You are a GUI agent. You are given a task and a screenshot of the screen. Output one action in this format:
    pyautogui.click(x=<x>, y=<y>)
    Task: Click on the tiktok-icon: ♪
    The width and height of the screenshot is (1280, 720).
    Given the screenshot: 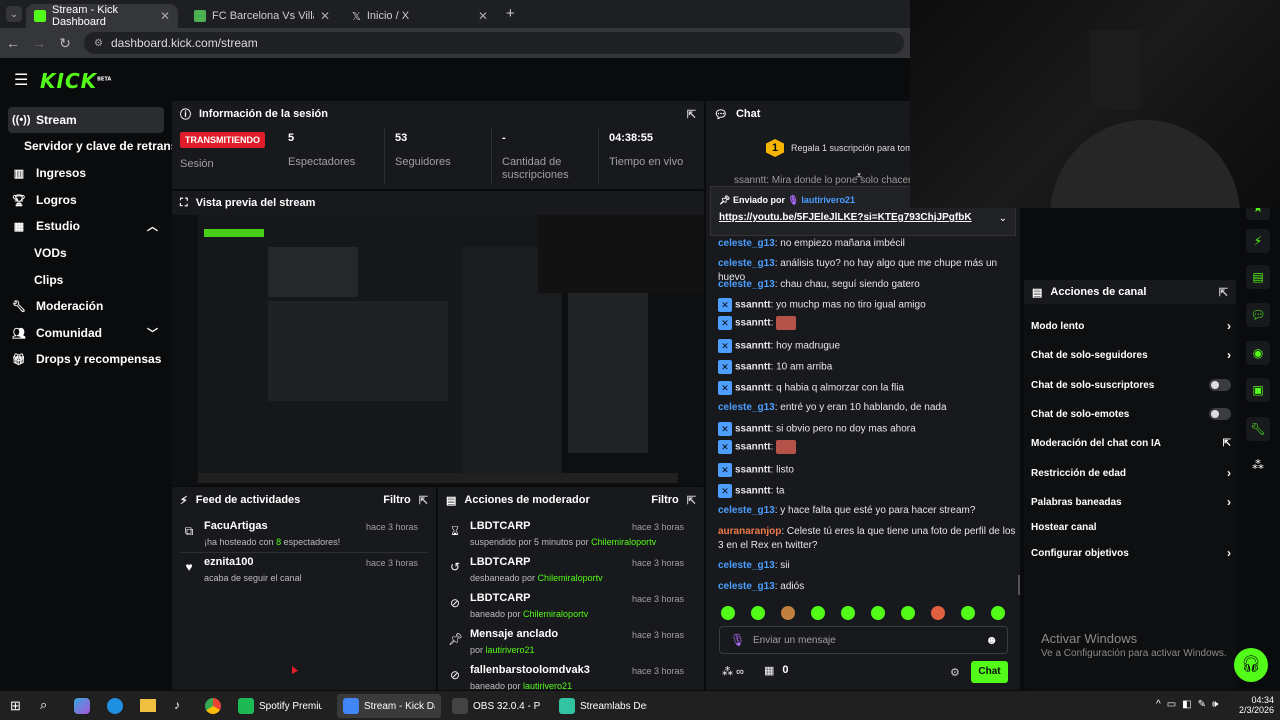 What is the action you would take?
    pyautogui.click(x=177, y=705)
    